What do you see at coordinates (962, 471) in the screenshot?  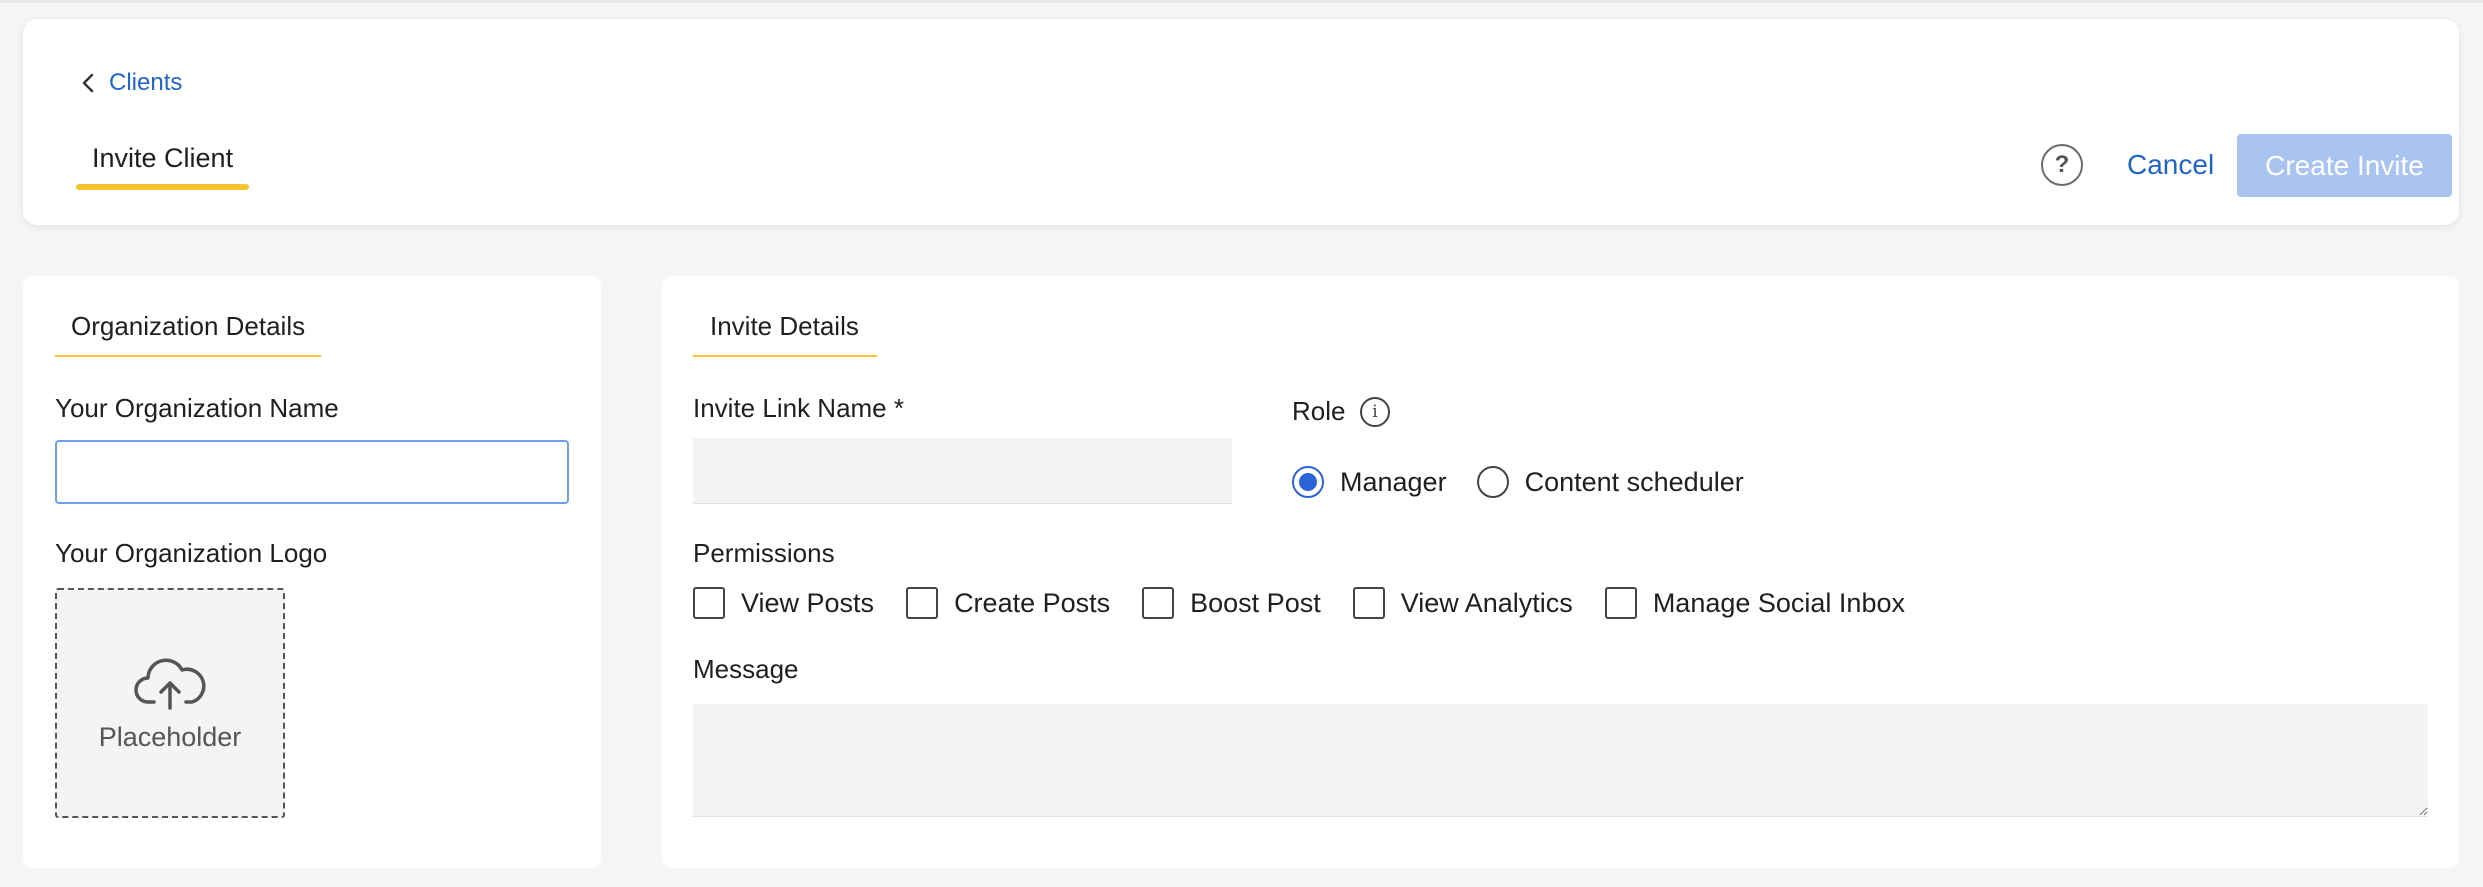 I see `invite-link-name-input` at bounding box center [962, 471].